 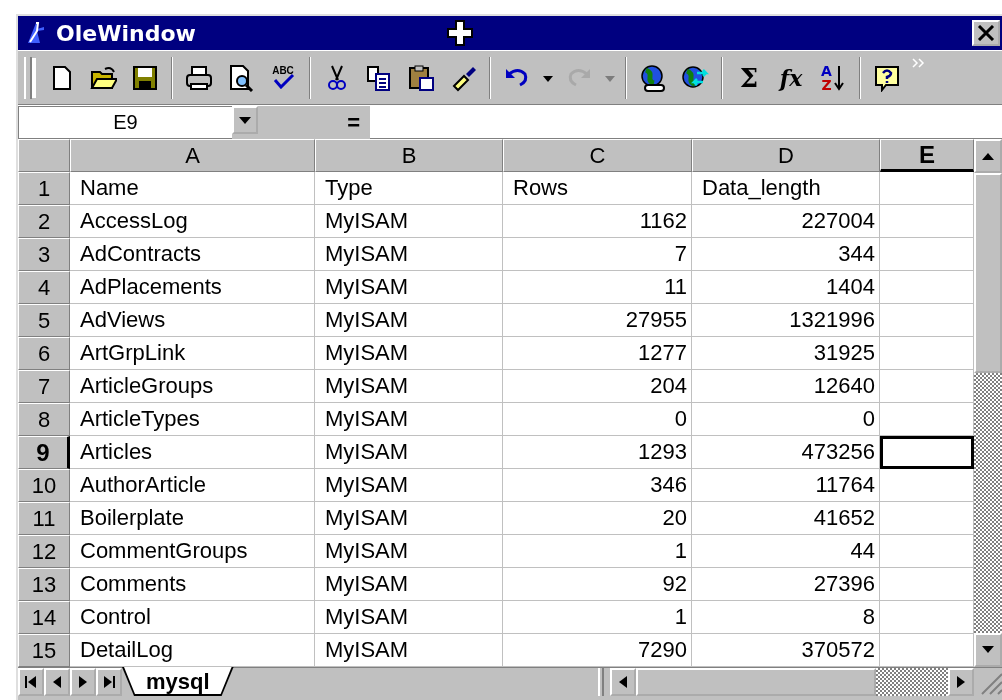 What do you see at coordinates (786, 485) in the screenshot?
I see `table-cell: 11764` at bounding box center [786, 485].